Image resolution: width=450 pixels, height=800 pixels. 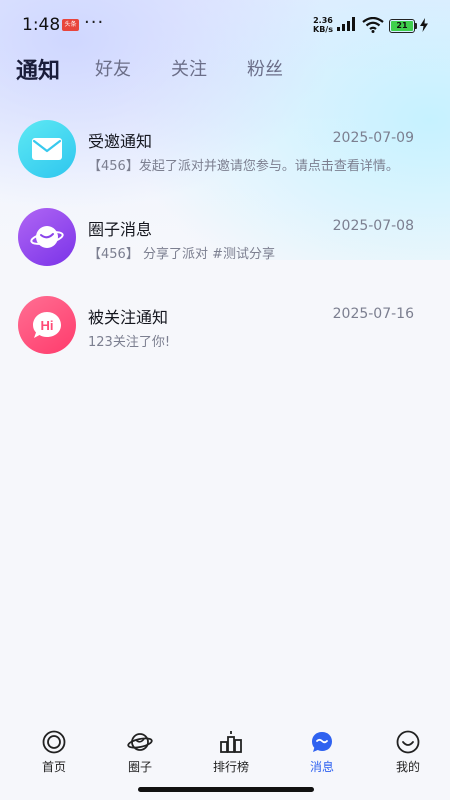 I want to click on bottom-navigation: 首页 圈子 排行榜 消息 我的, so click(x=225, y=756).